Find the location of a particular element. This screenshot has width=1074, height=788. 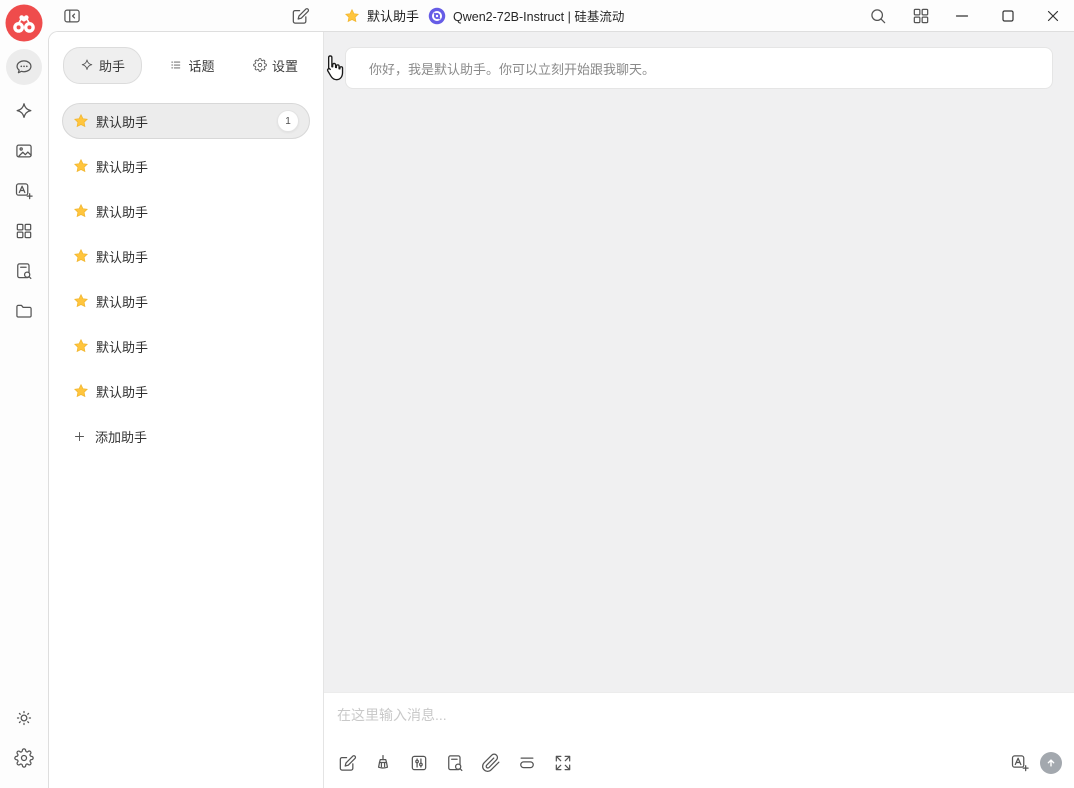

tab-topics: 话题 is located at coordinates (191, 65).